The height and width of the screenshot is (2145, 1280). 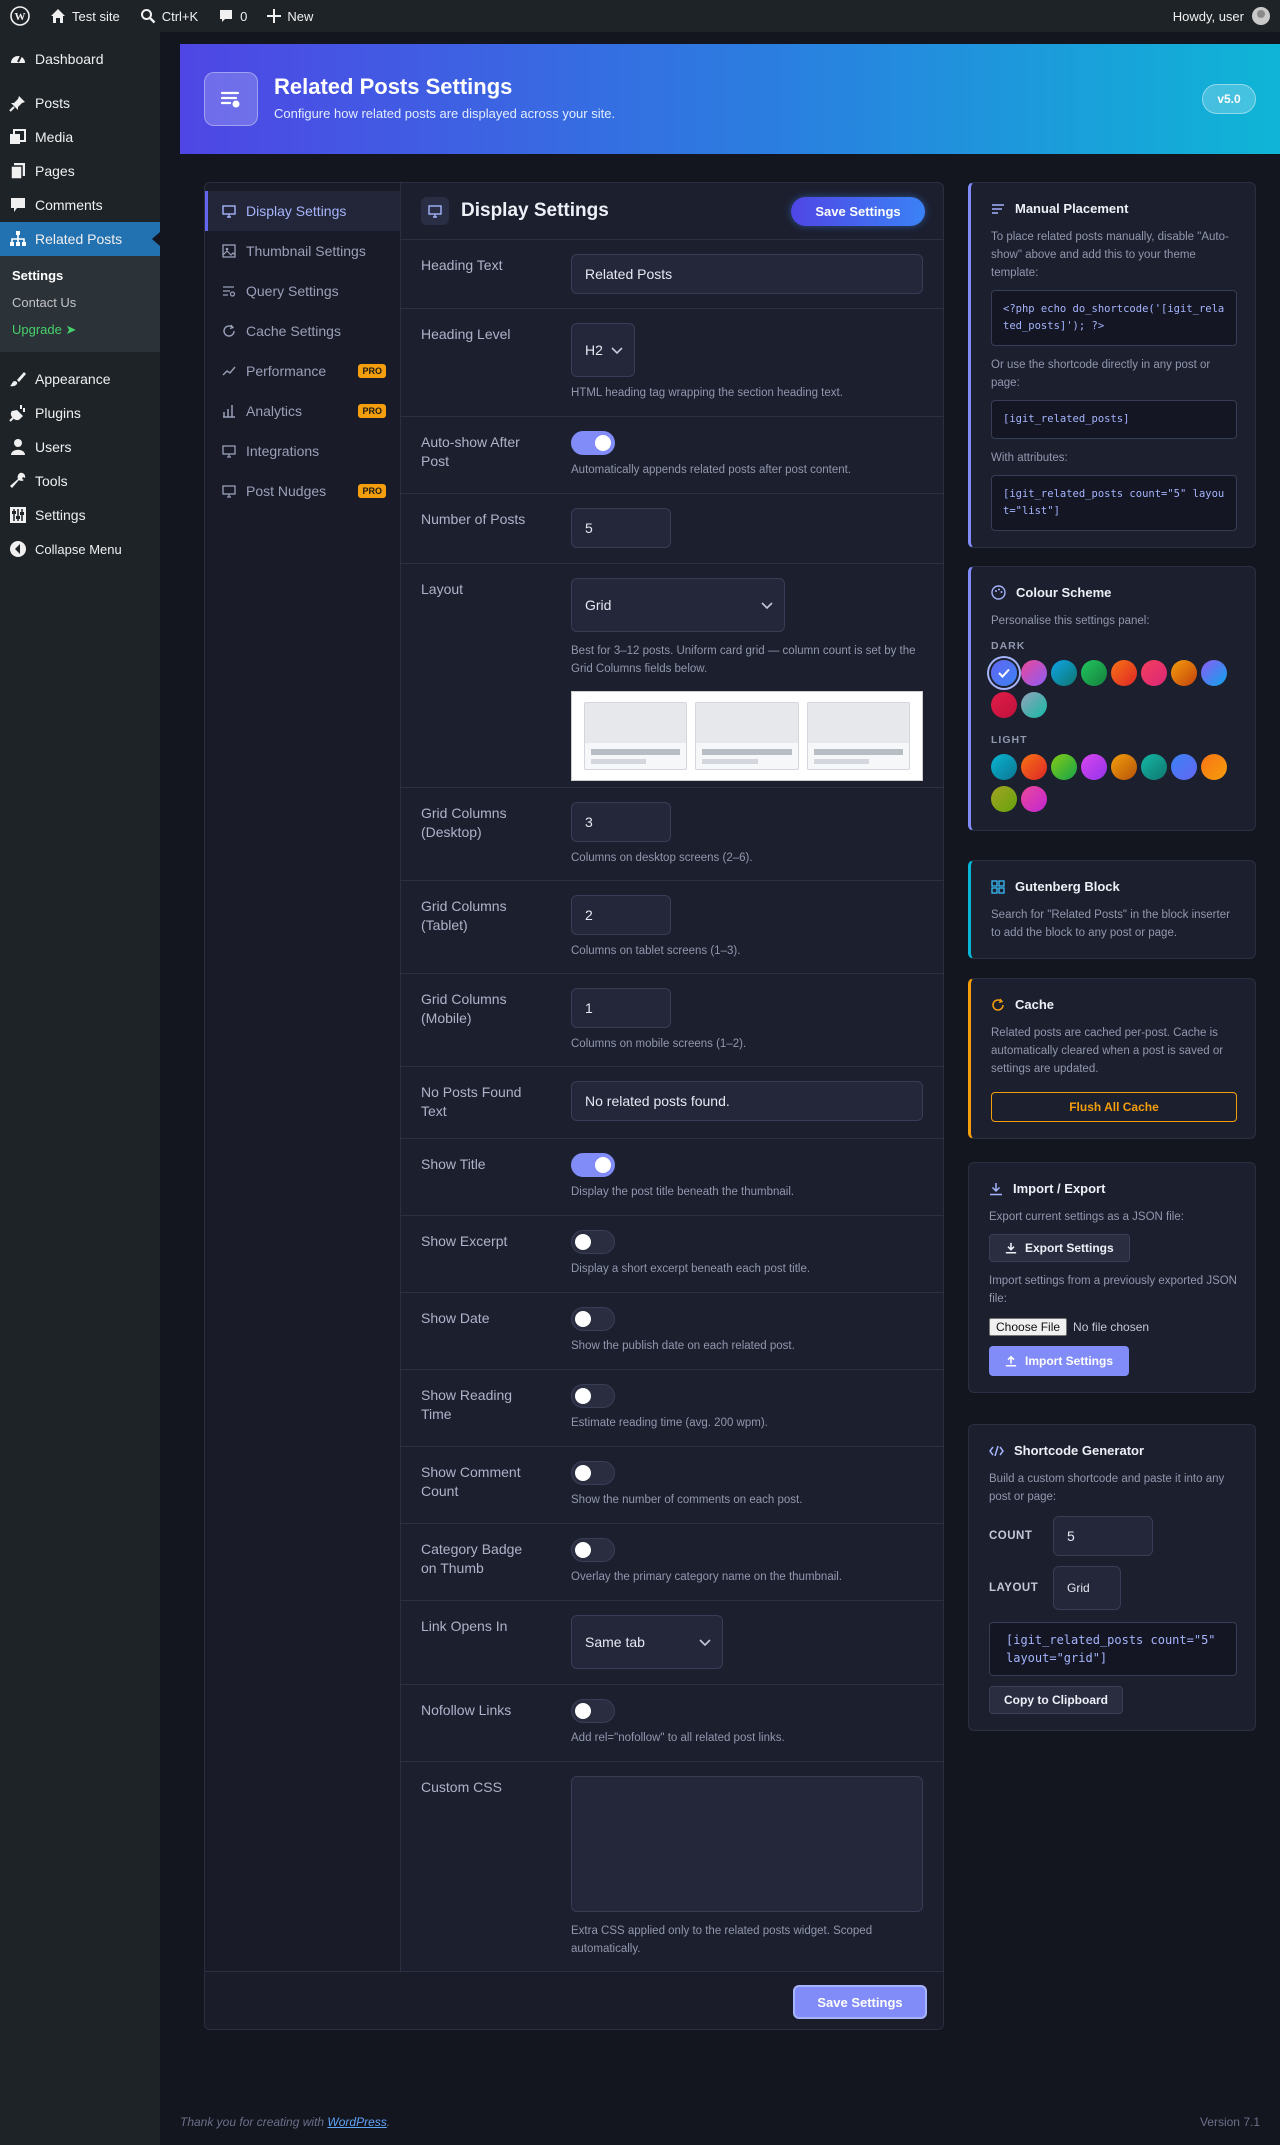 I want to click on save-settings-button-bottom: Save Settings, so click(x=860, y=2002).